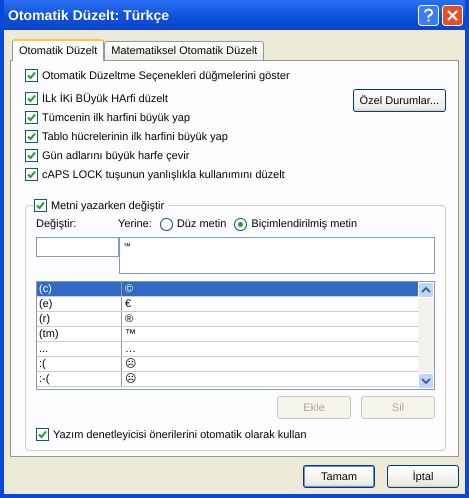  Describe the element at coordinates (227, 289) in the screenshot. I see `list-row: (c) ©` at that location.